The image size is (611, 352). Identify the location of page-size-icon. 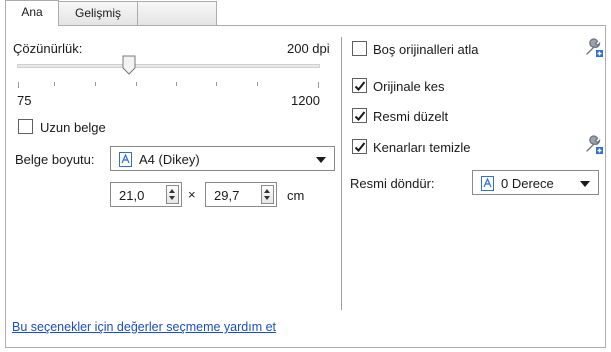
(125, 161).